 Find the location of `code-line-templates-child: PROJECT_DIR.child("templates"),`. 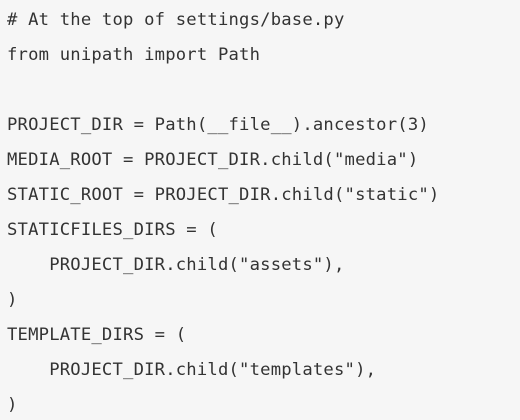

code-line-templates-child: PROJECT_DIR.child("templates"), is located at coordinates (192, 370).